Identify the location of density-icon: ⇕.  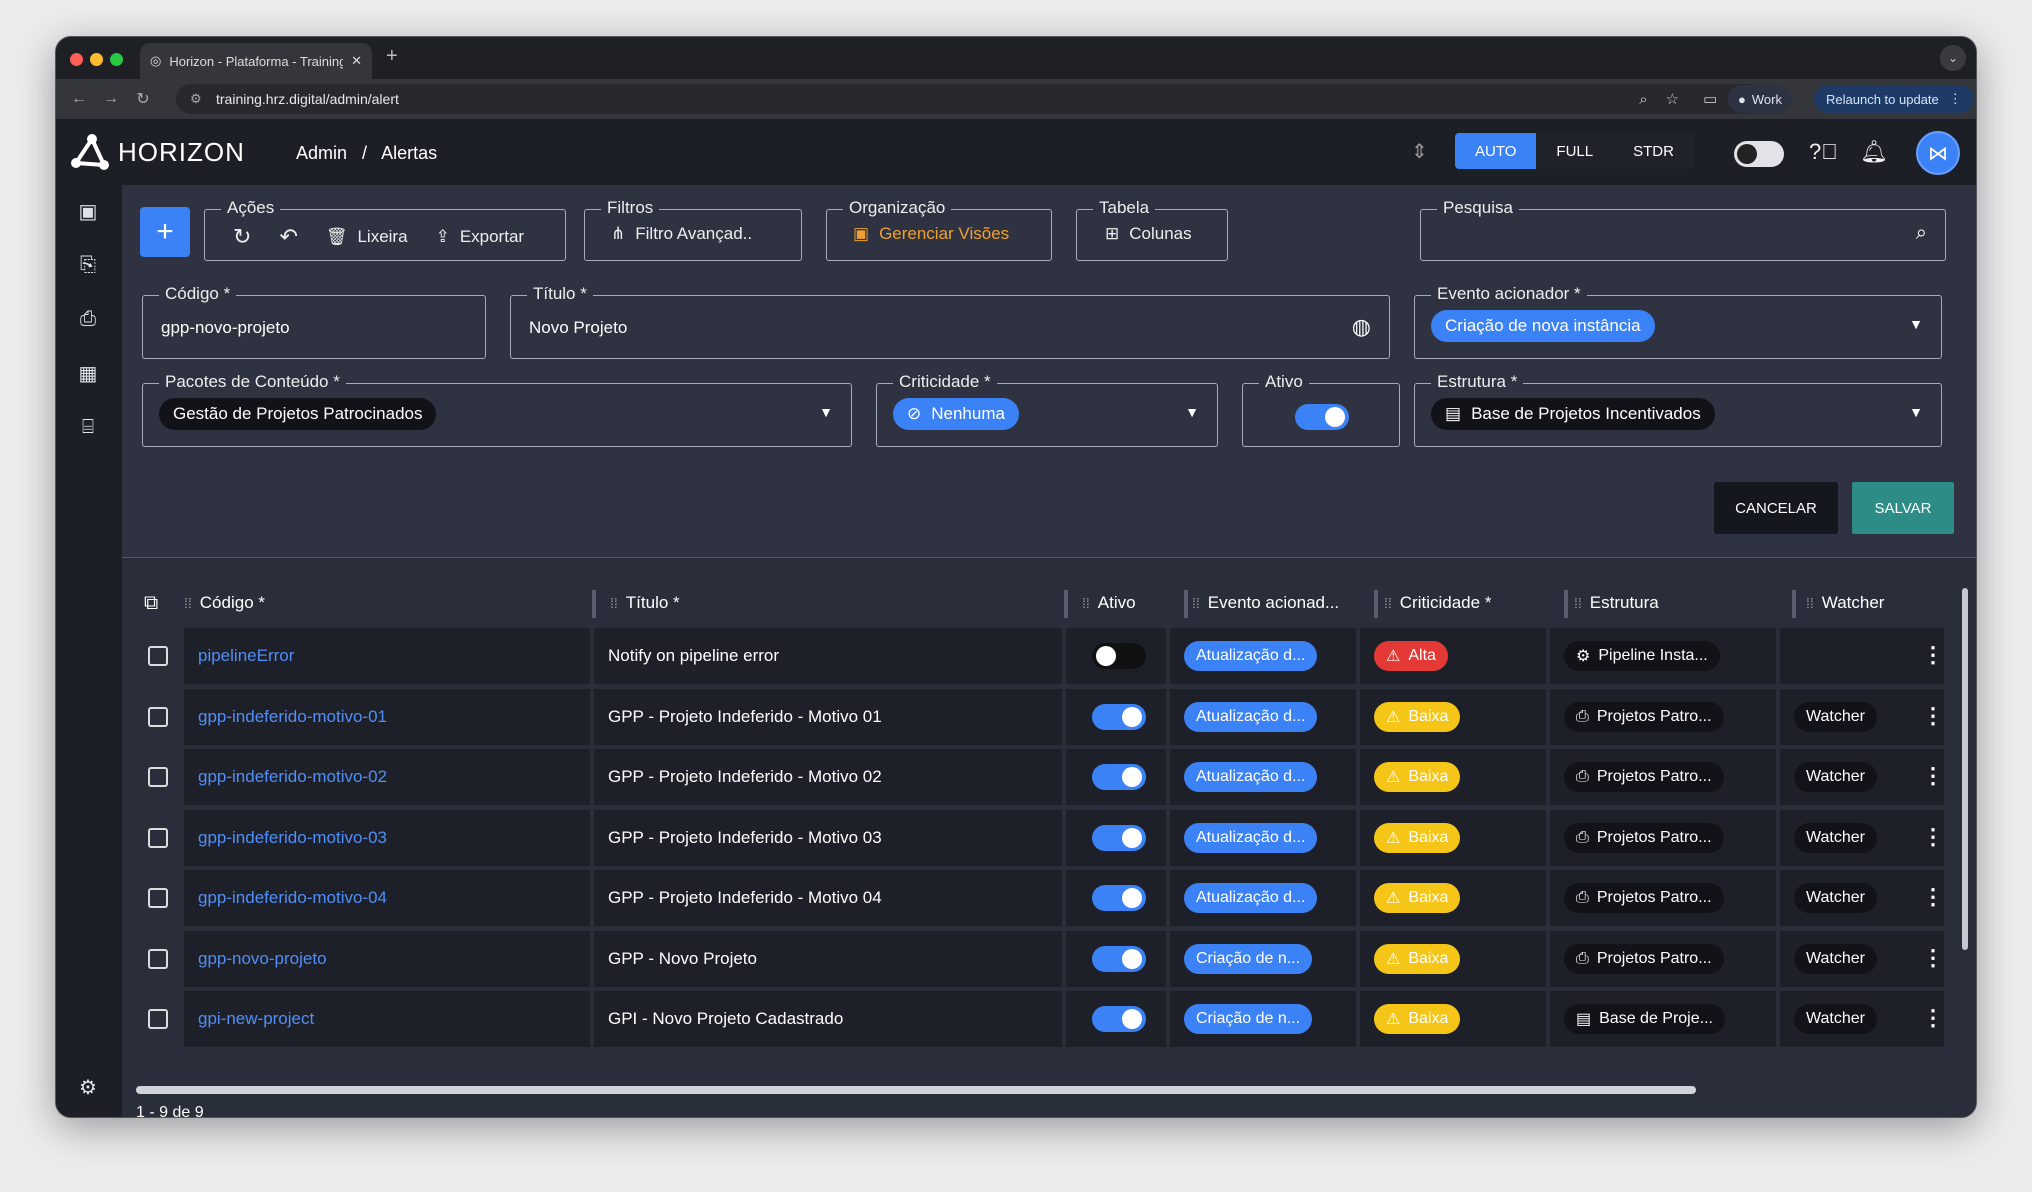
(1419, 151).